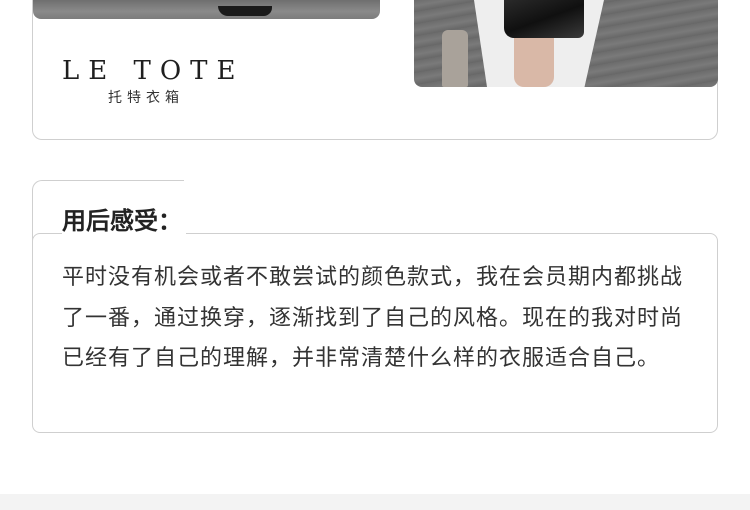  I want to click on review-title: 用后感受：, so click(124, 221).